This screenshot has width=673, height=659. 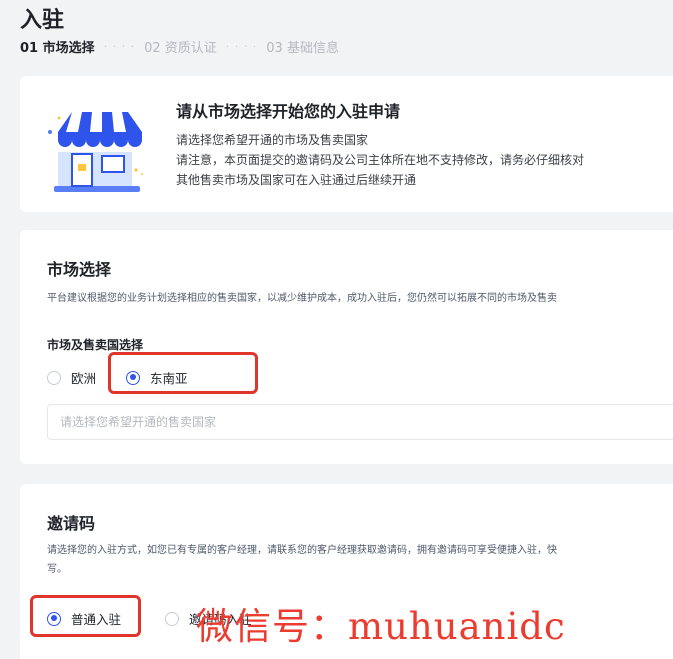 What do you see at coordinates (79, 269) in the screenshot?
I see `market-section-title: 市场选择` at bounding box center [79, 269].